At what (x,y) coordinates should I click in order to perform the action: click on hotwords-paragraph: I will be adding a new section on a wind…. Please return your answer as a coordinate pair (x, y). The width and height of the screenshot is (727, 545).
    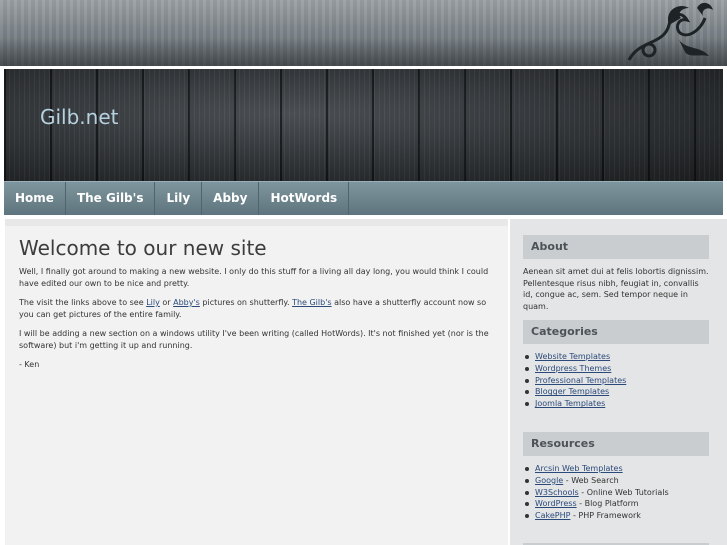
    Looking at the image, I should click on (254, 339).